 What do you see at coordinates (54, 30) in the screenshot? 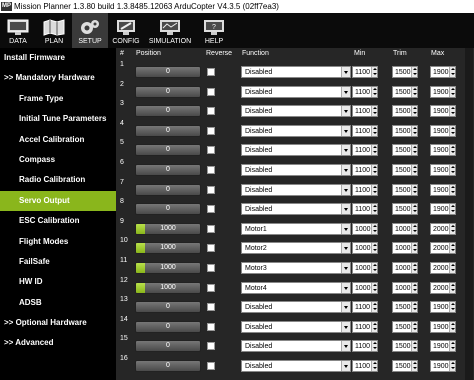
I see `plan-button: PLAN` at bounding box center [54, 30].